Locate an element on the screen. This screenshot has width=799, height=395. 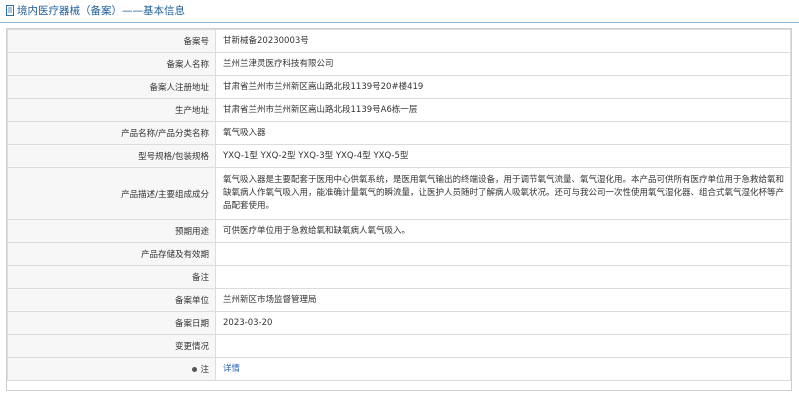
remark-label: 备注 is located at coordinates (111, 277).